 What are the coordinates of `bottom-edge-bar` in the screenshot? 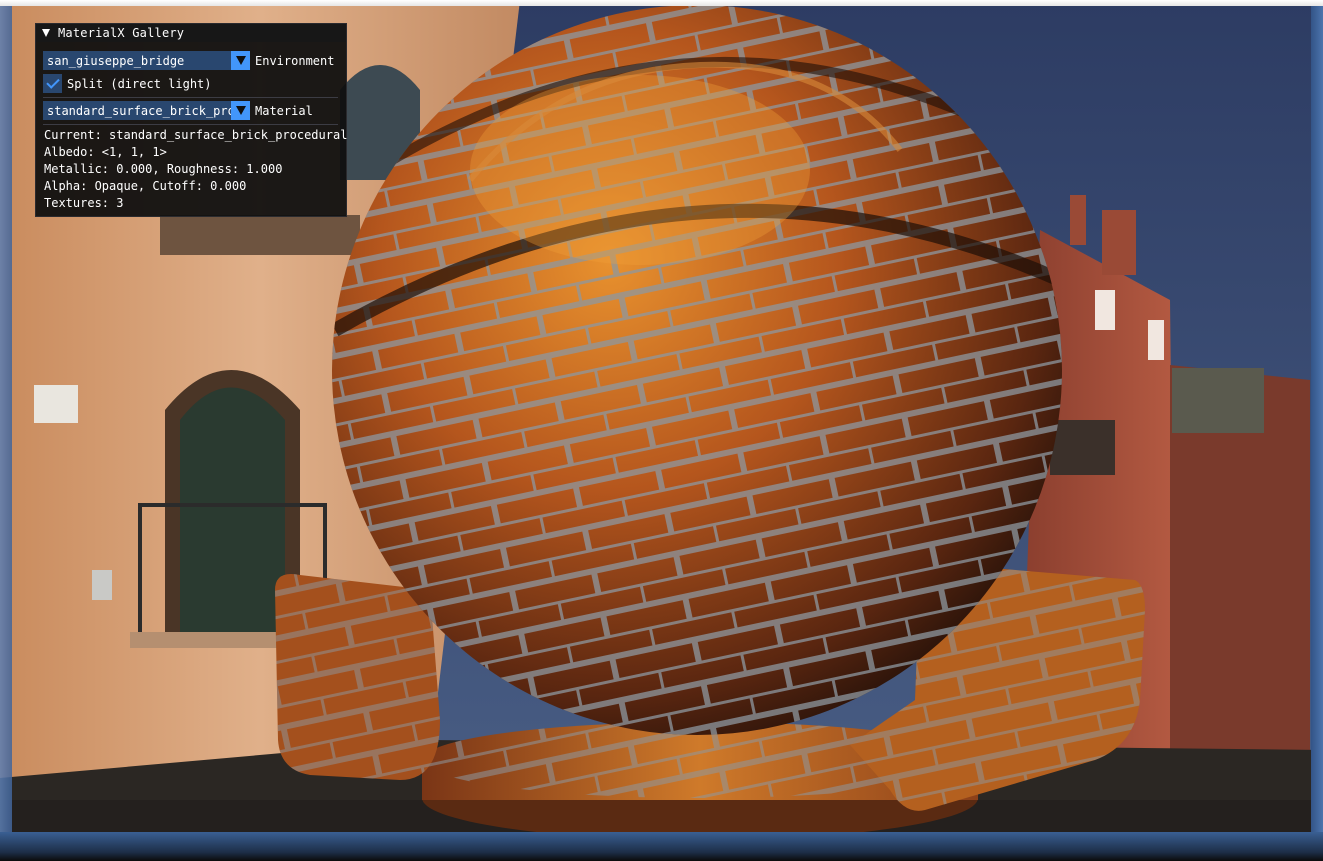 It's located at (661, 846).